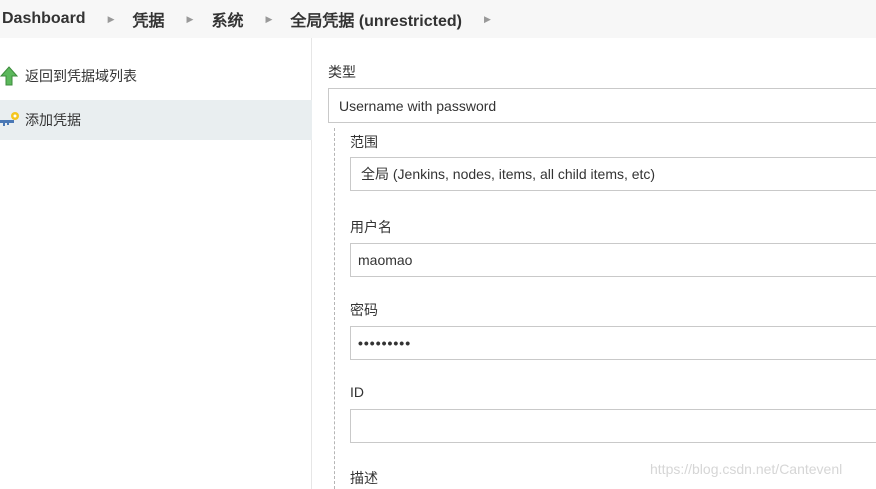  I want to click on sidebar-item-back-to-domains: 返回到凭据域列表, so click(156, 76).